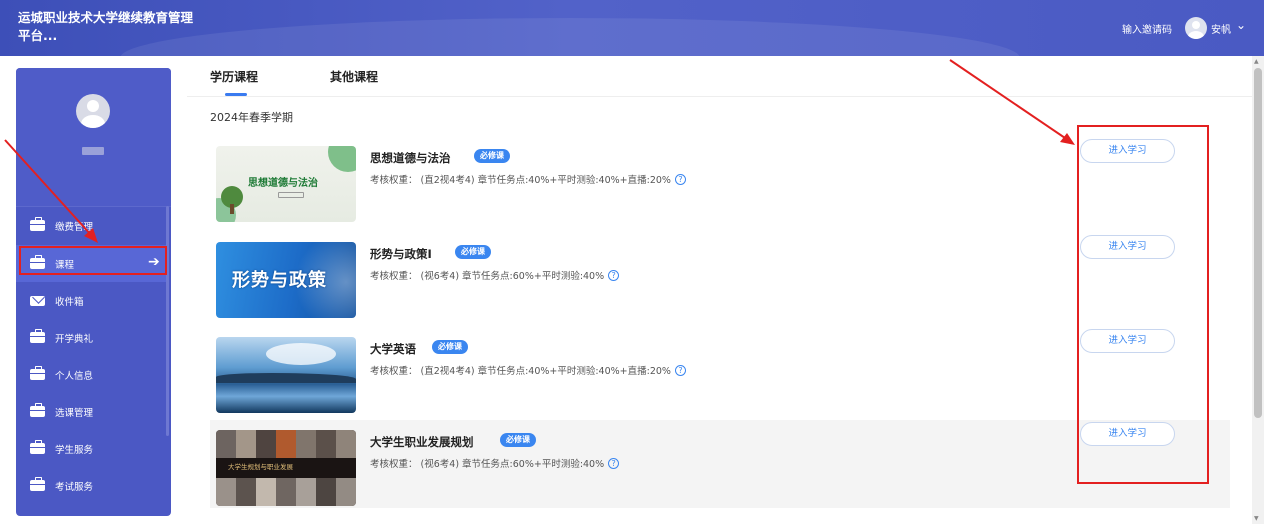  I want to click on sidebar-item-inbox: 收件箱, so click(91, 300).